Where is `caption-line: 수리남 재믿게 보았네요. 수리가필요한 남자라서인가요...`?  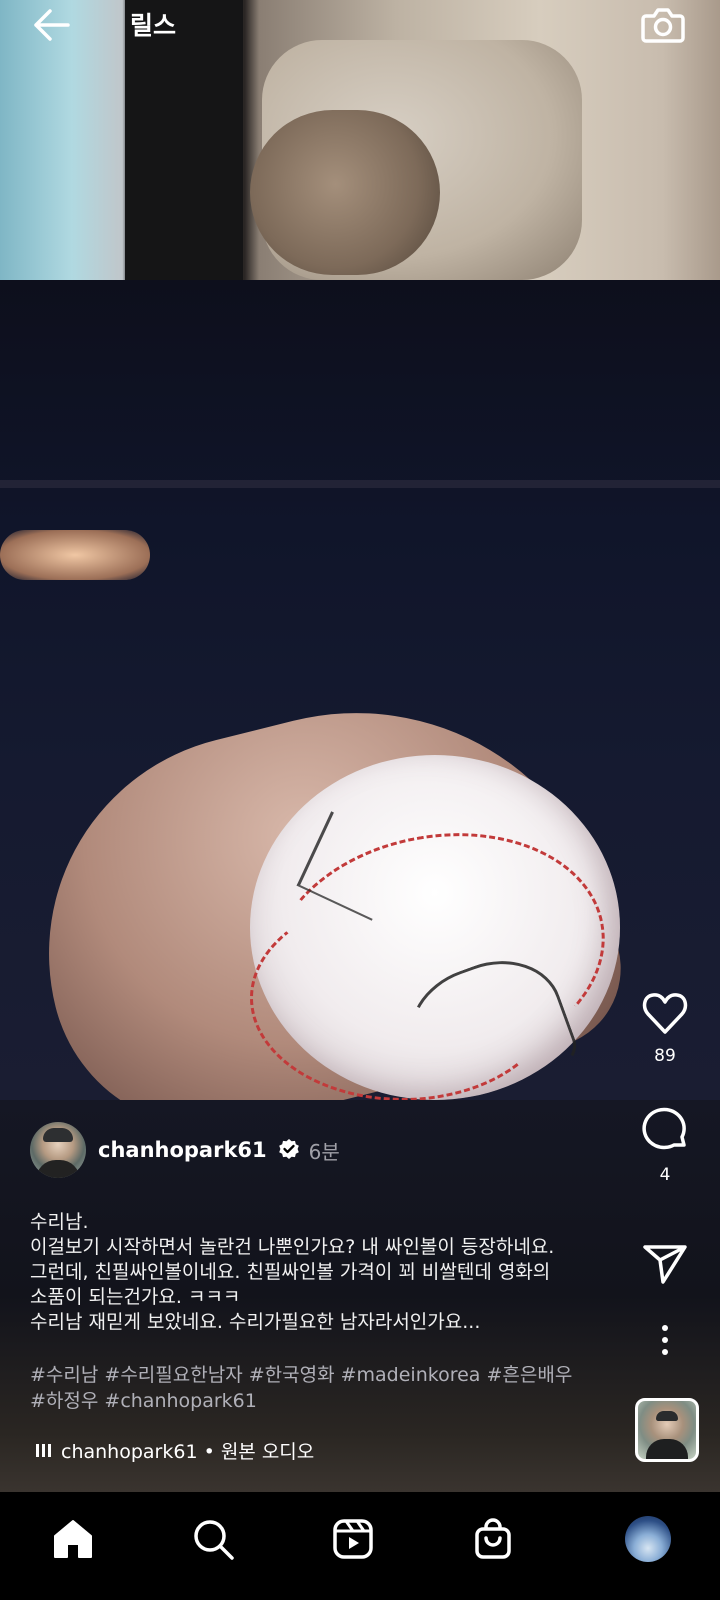
caption-line: 수리남 재믿게 보았네요. 수리가필요한 남자라서인가요... is located at coordinates (255, 1322).